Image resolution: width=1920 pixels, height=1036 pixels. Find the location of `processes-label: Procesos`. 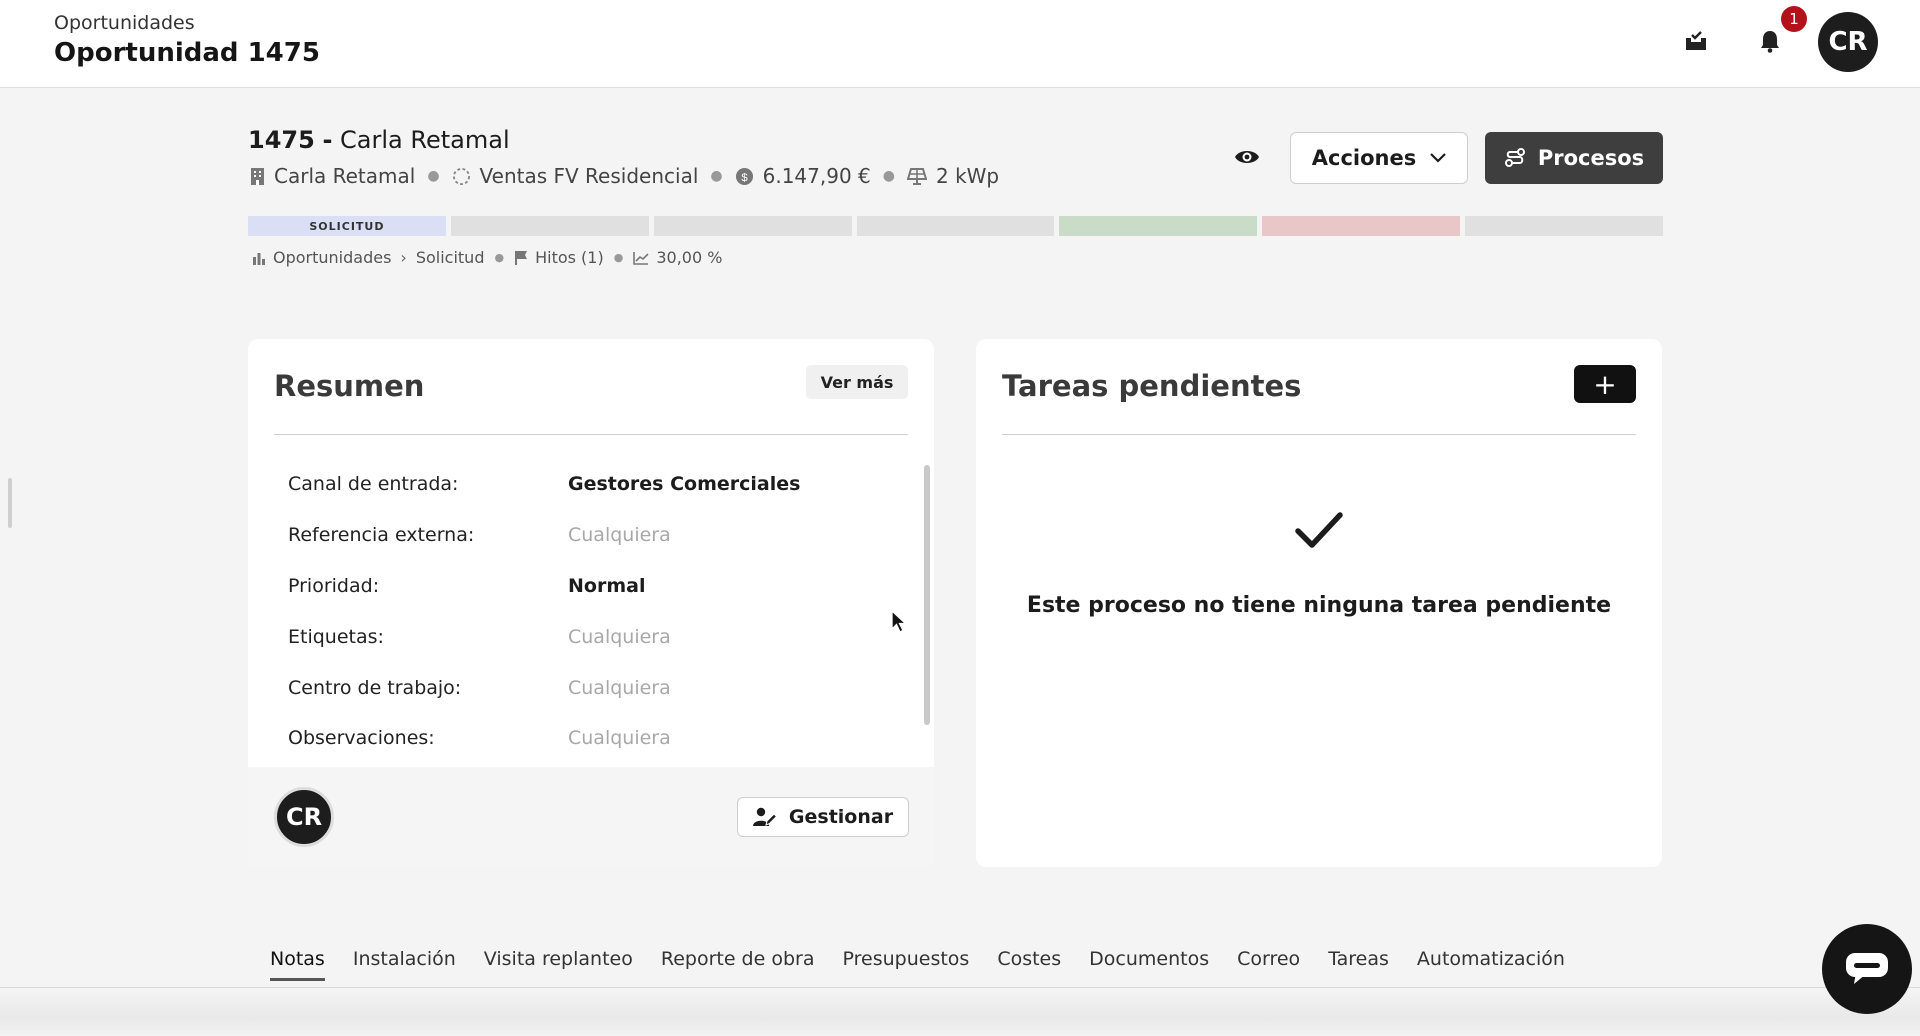

processes-label: Procesos is located at coordinates (1591, 158).